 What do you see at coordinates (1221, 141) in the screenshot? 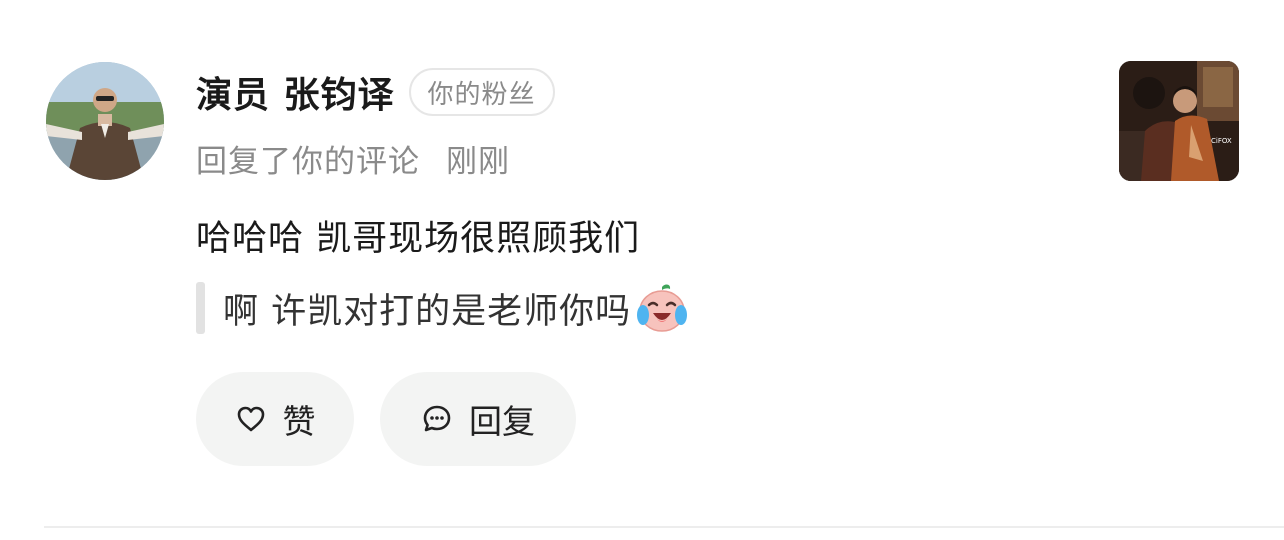
I see `thumbnail-watermark: CiFOX` at bounding box center [1221, 141].